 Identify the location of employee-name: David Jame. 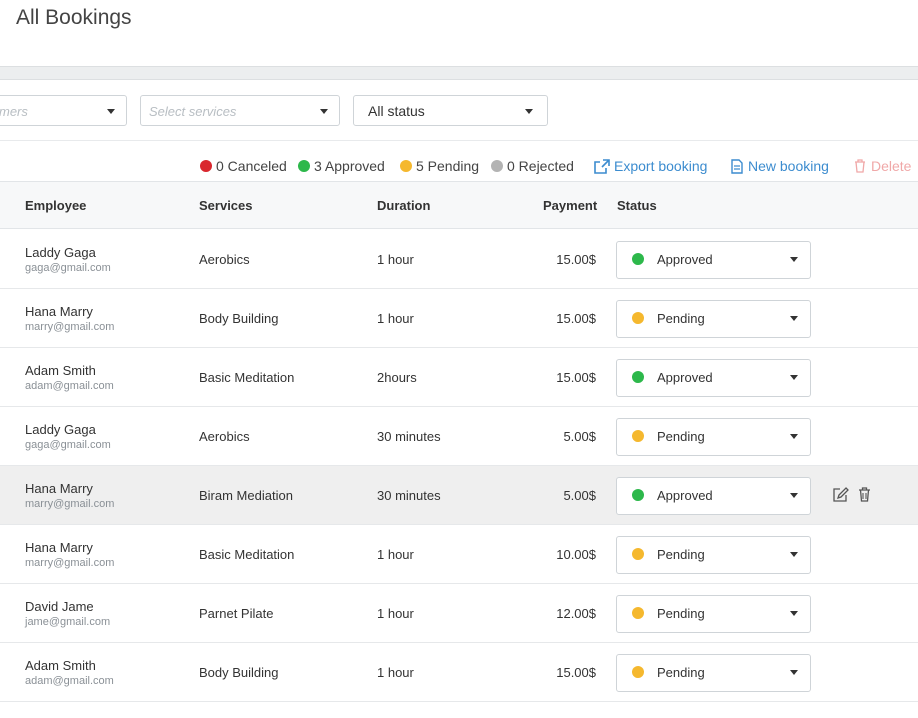
(59, 606).